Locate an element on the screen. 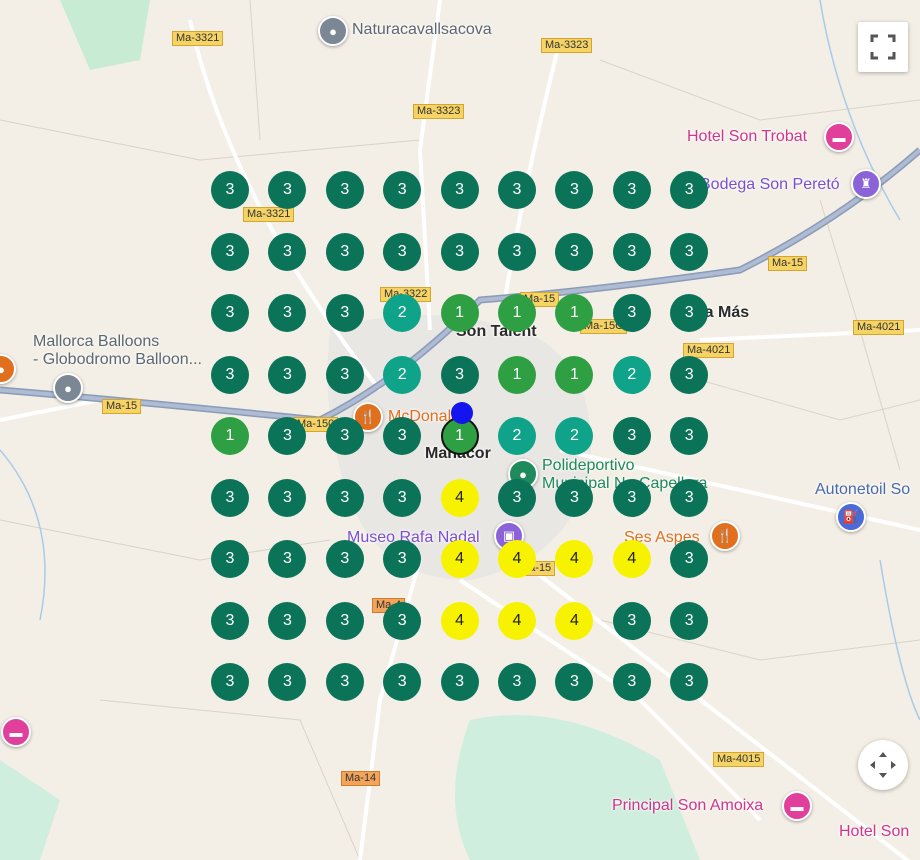 The image size is (920, 860). place-label: Mallorca Balloons is located at coordinates (96, 342).